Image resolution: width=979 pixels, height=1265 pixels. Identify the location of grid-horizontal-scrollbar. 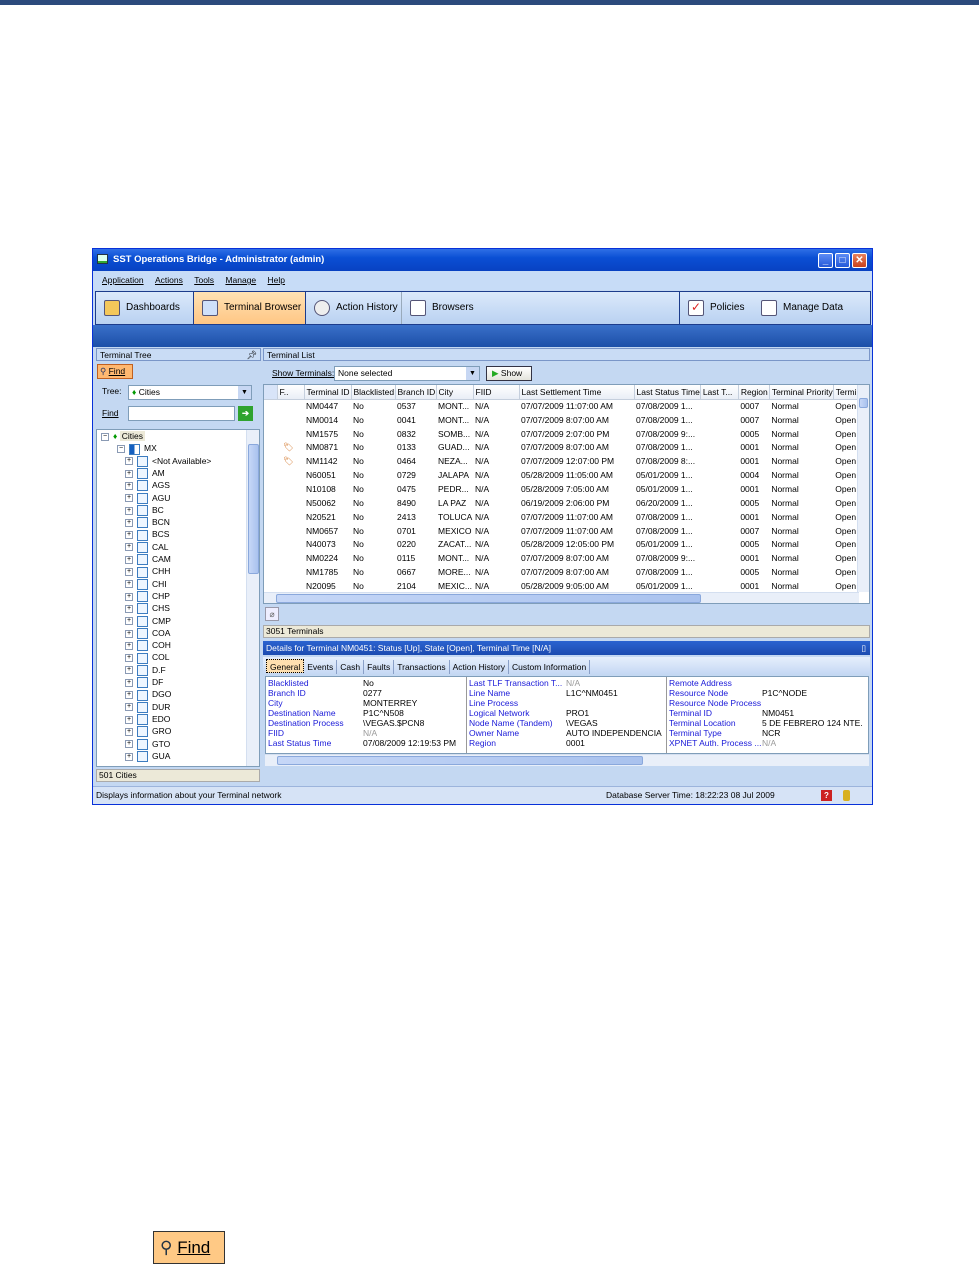
(561, 597).